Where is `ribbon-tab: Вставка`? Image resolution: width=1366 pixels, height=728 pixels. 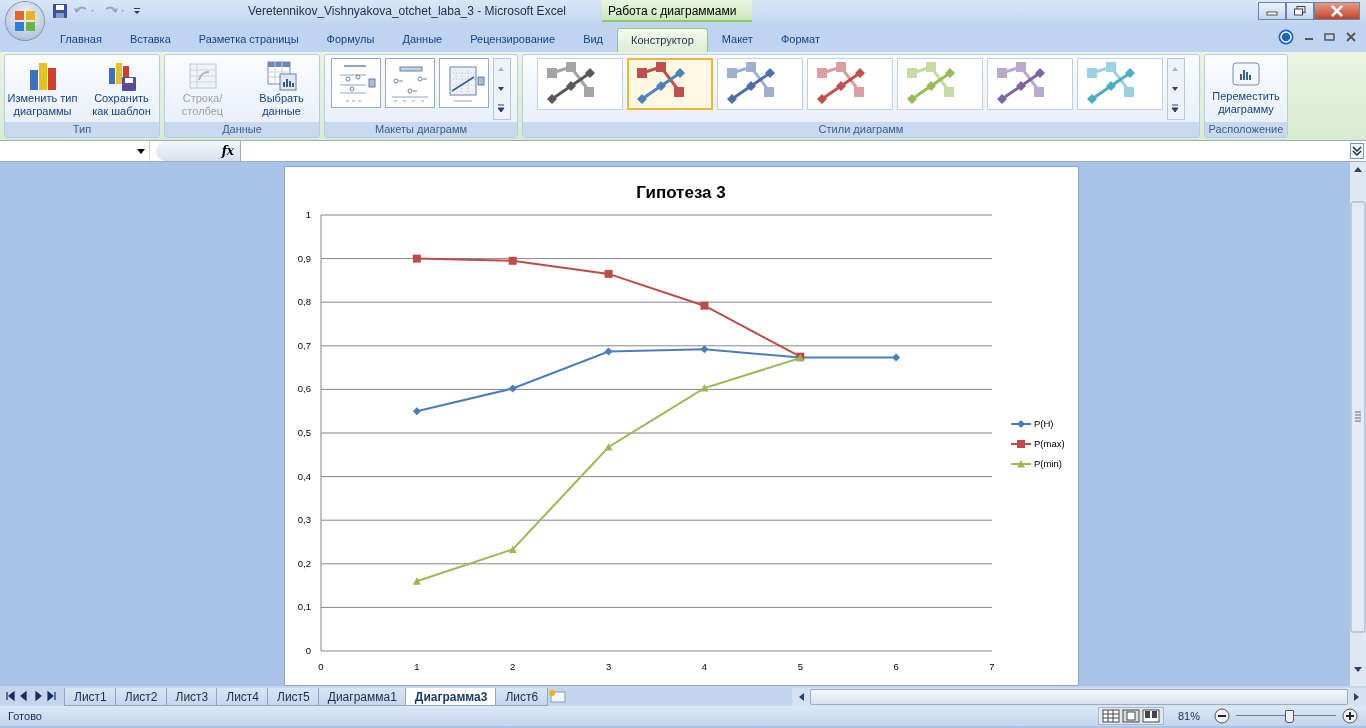 ribbon-tab: Вставка is located at coordinates (150, 39).